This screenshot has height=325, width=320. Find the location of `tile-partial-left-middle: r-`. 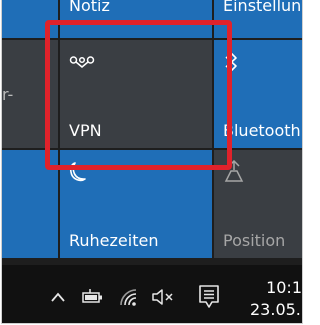

tile-partial-left-middle: r- is located at coordinates (30, 94).